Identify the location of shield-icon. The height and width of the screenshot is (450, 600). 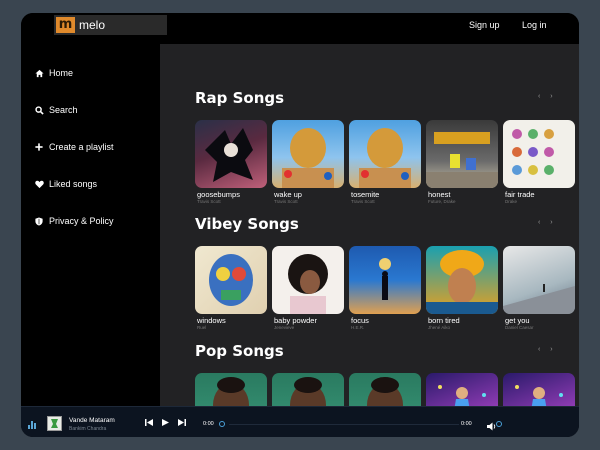
(39, 221).